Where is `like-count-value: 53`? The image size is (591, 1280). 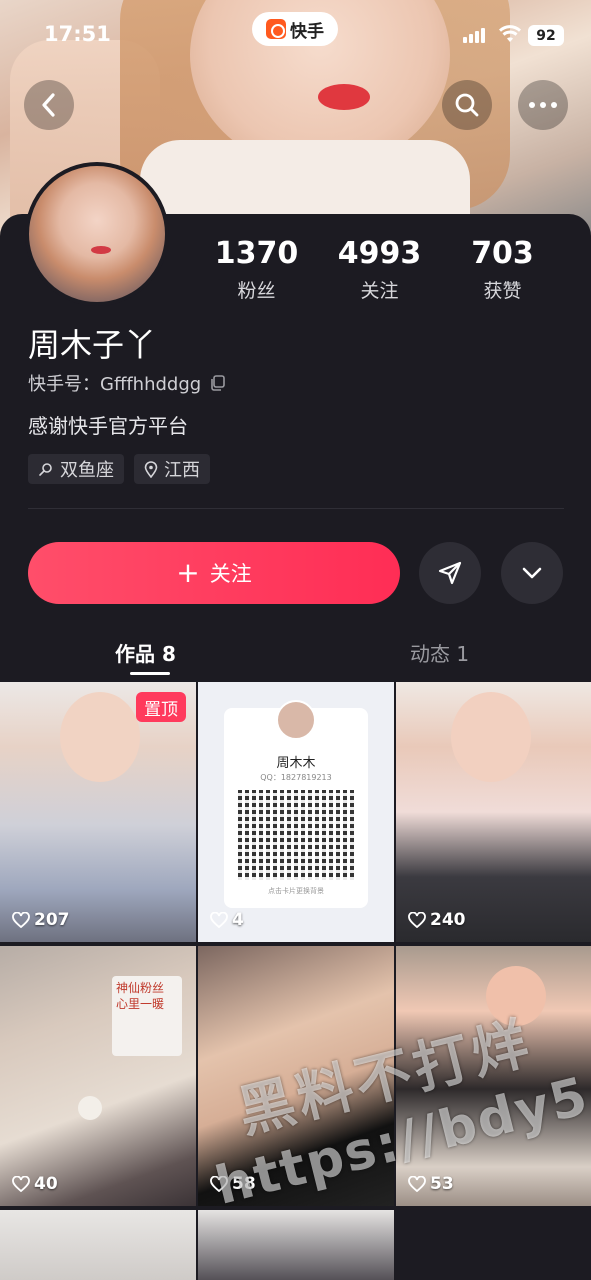
like-count-value: 53 is located at coordinates (442, 1184).